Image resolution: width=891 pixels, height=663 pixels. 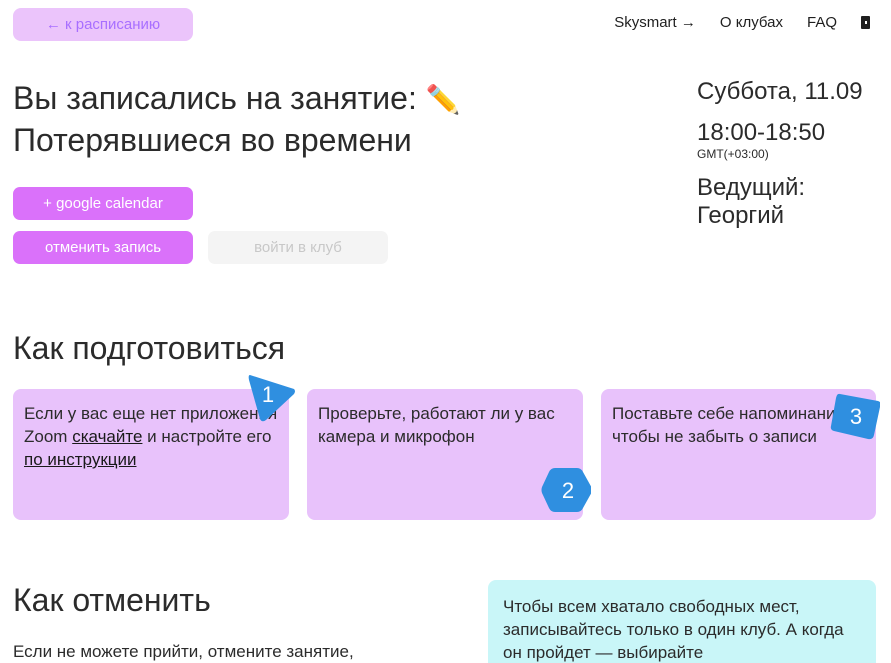 I want to click on step-3-badge-icon: 3, so click(x=855, y=416).